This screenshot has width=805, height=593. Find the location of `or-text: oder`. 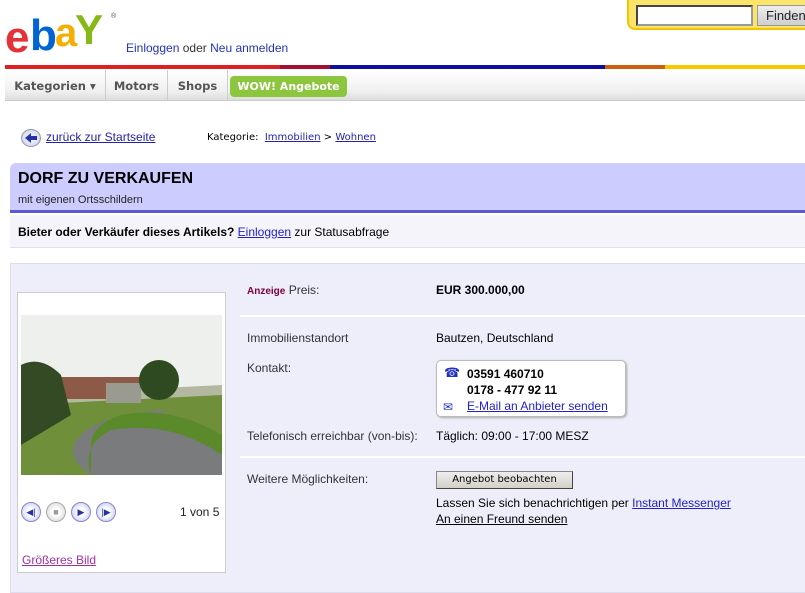

or-text: oder is located at coordinates (194, 48).